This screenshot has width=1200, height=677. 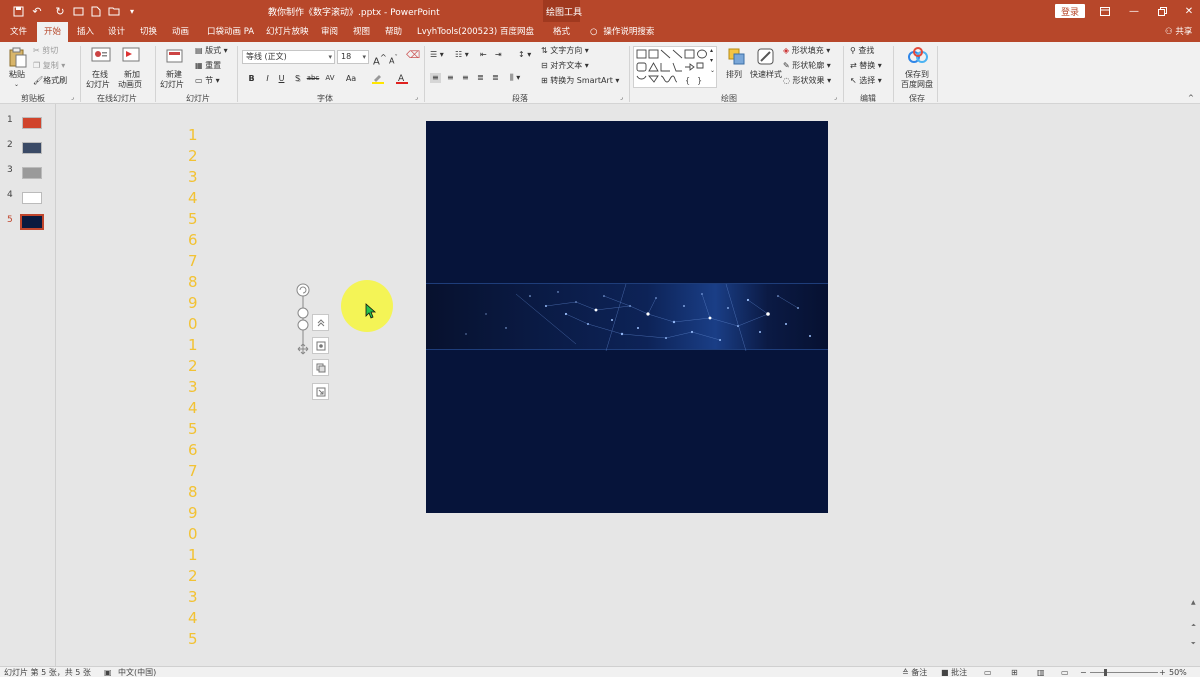 What do you see at coordinates (517, 32) in the screenshot?
I see `tab-baidu-netdisk: 百度网盘` at bounding box center [517, 32].